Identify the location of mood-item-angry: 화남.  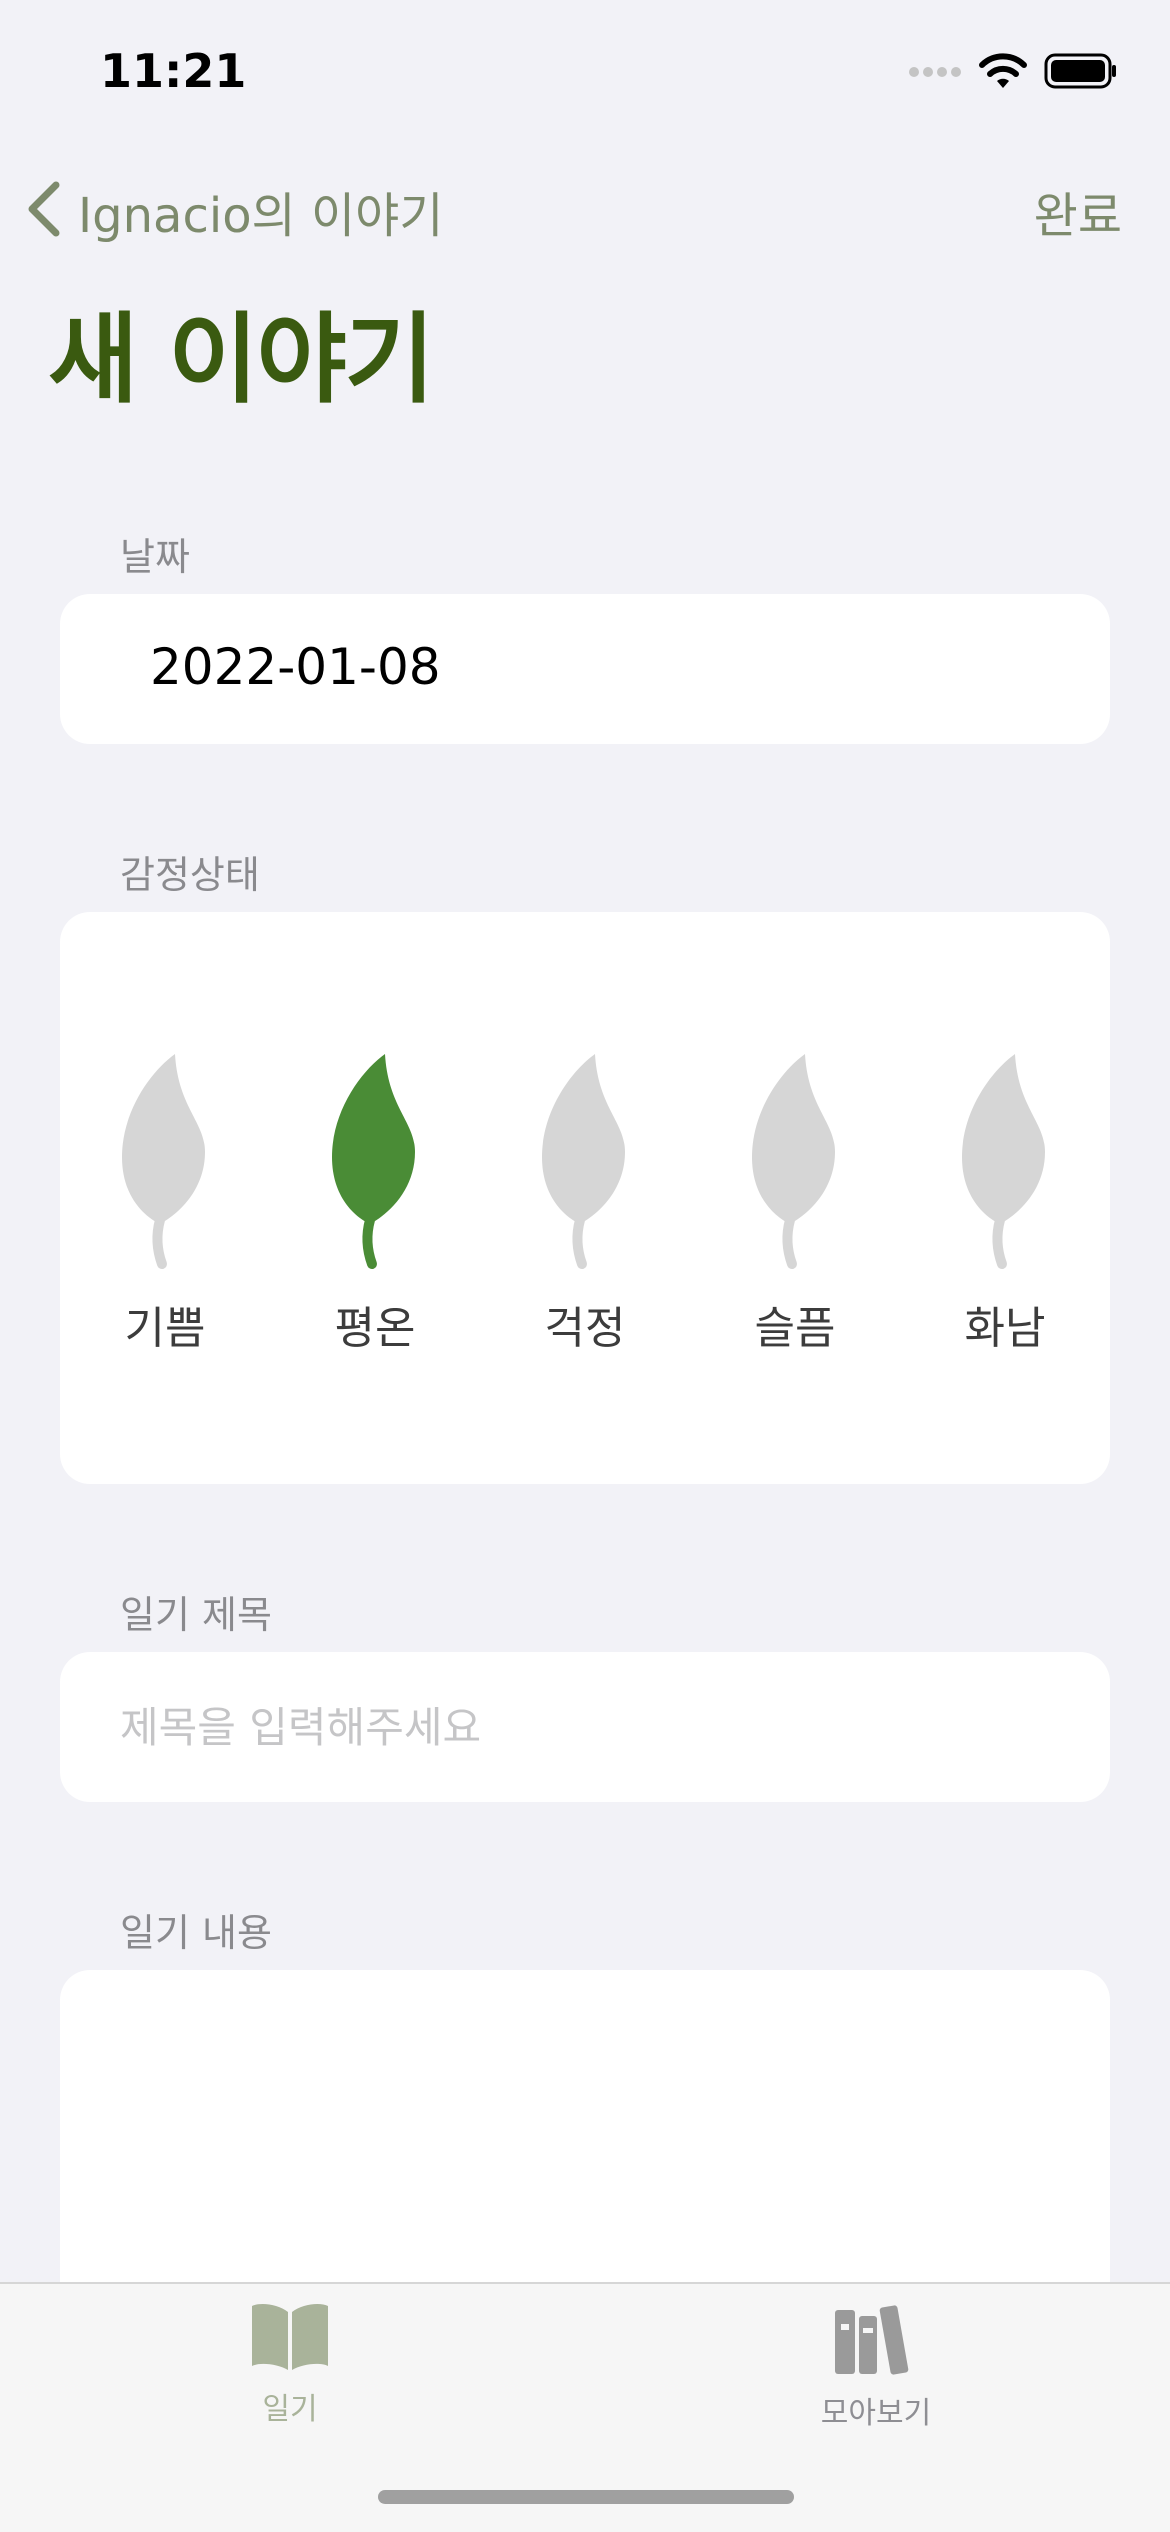
(1005, 1204).